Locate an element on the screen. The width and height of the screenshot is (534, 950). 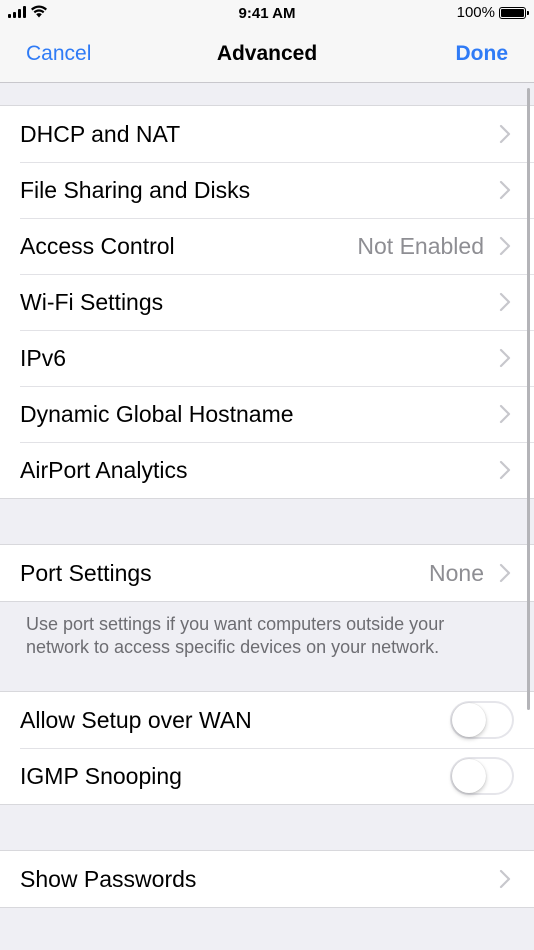
airport-analytics-row: AirPort Analytics is located at coordinates (267, 470).